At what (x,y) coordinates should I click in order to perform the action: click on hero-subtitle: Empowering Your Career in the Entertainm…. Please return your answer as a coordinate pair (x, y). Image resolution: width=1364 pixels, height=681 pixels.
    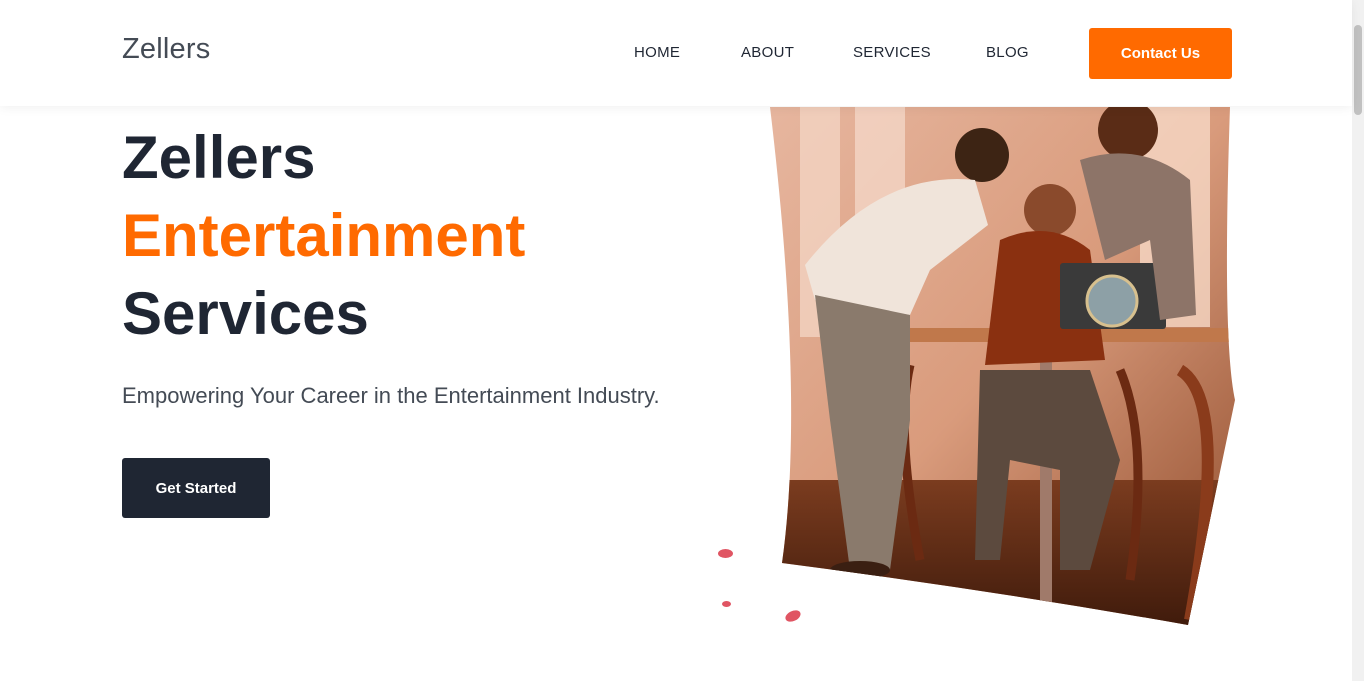
    Looking at the image, I should click on (391, 395).